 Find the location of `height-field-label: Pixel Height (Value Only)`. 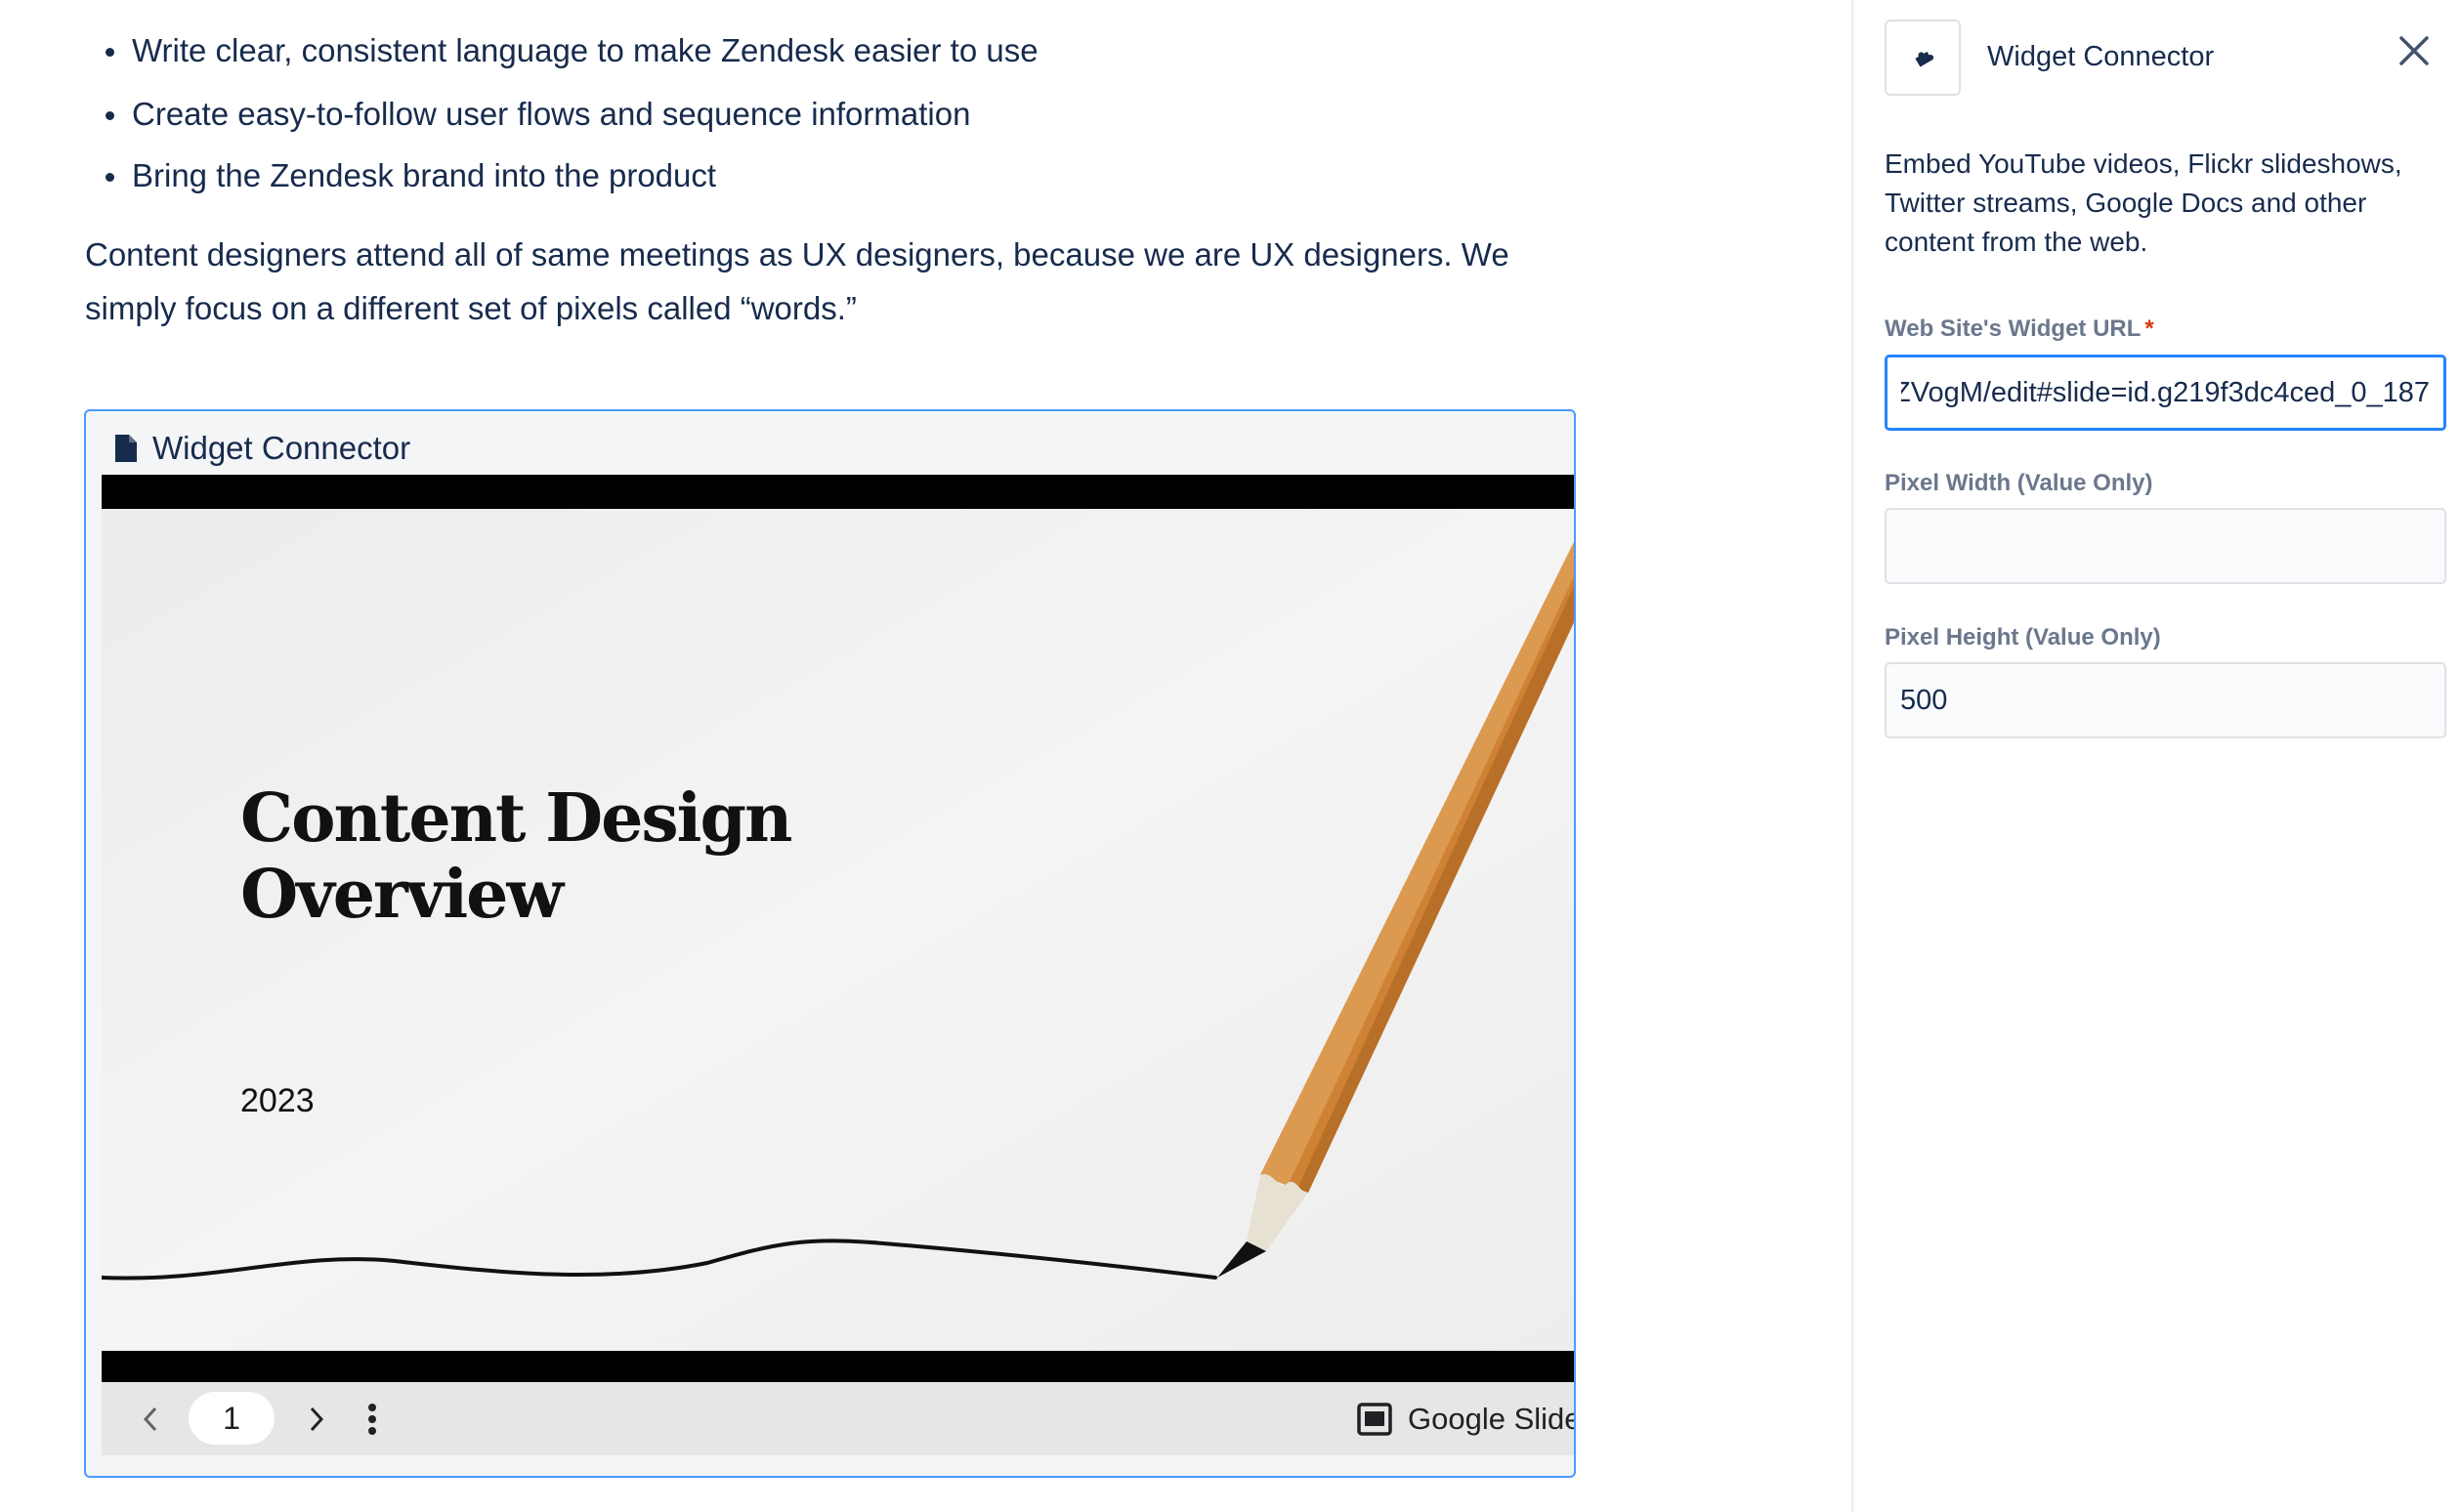

height-field-label: Pixel Height (Value Only) is located at coordinates (2023, 637).